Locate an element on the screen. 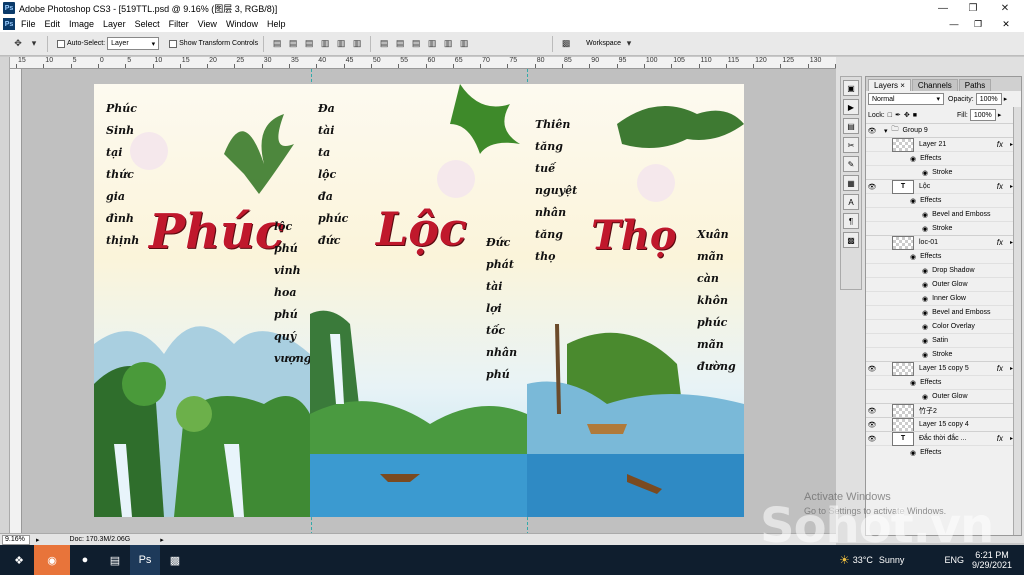 Image resolution: width=1024 pixels, height=575 pixels. layer-effect-item: ◉ Drop Shadow is located at coordinates (943, 270).